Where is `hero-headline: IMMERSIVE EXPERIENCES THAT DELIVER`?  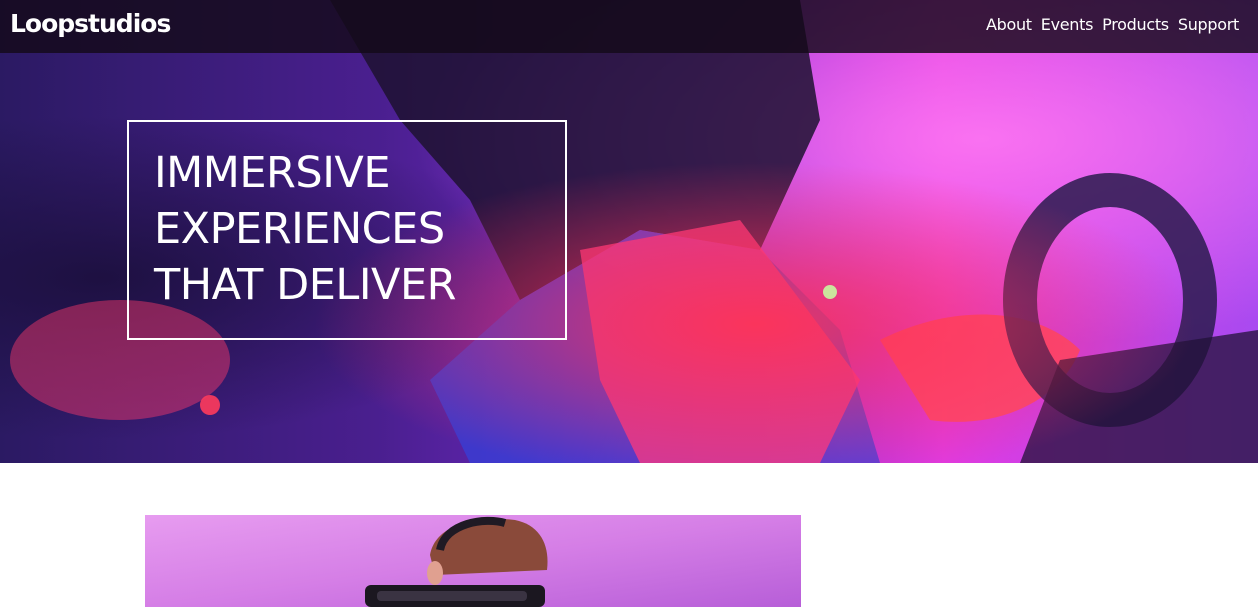 hero-headline: IMMERSIVE EXPERIENCES THAT DELIVER is located at coordinates (305, 229).